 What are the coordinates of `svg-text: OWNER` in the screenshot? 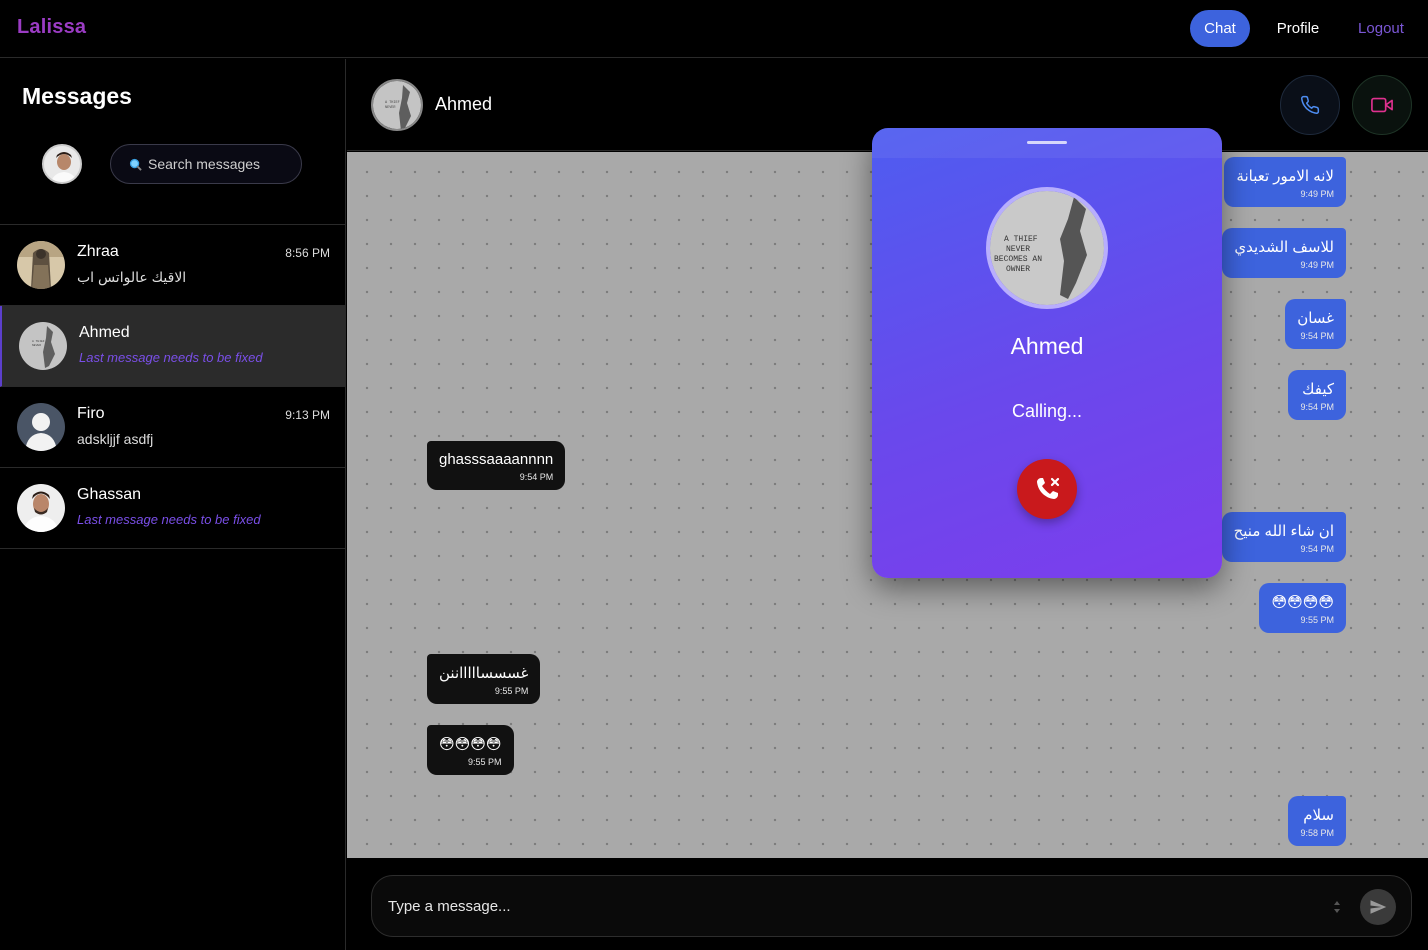 It's located at (1018, 269).